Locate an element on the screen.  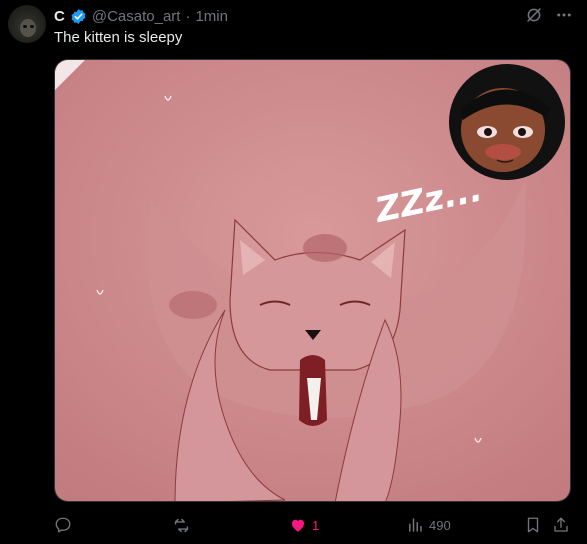
view-count: 490 is located at coordinates (440, 525).